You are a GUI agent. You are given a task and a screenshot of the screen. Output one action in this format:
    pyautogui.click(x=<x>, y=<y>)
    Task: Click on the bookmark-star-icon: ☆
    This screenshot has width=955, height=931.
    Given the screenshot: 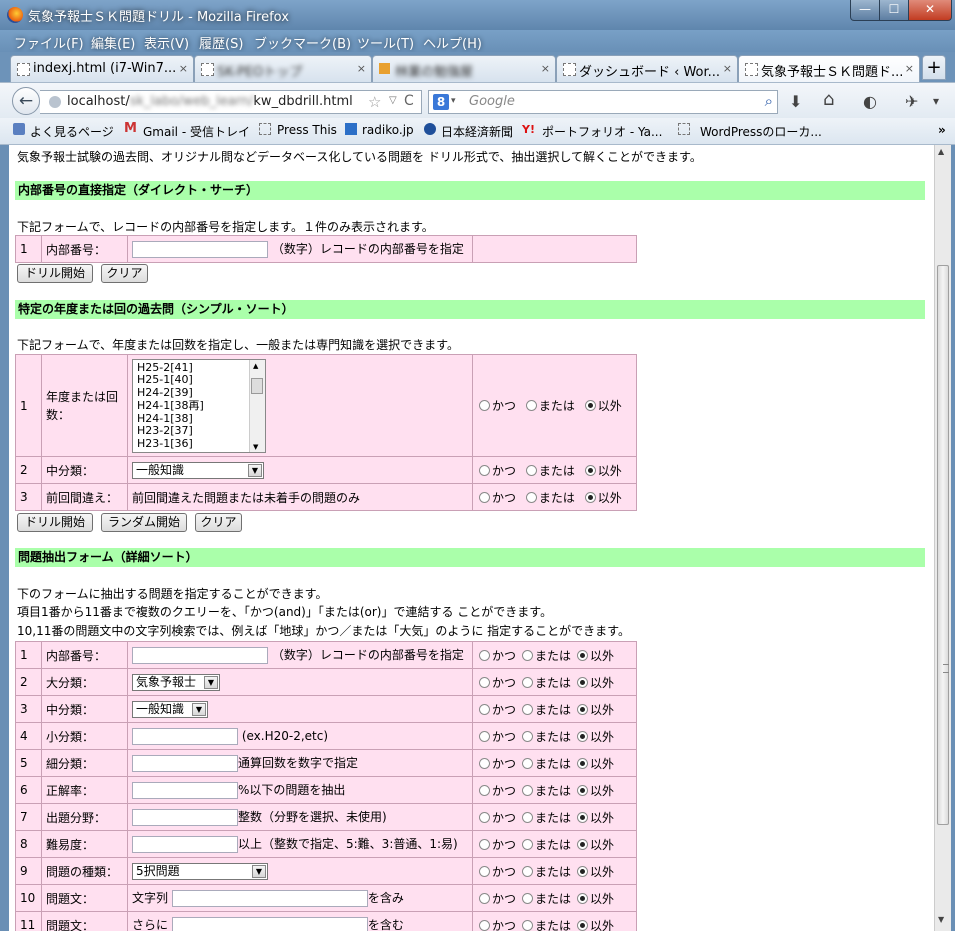 What is the action you would take?
    pyautogui.click(x=374, y=102)
    